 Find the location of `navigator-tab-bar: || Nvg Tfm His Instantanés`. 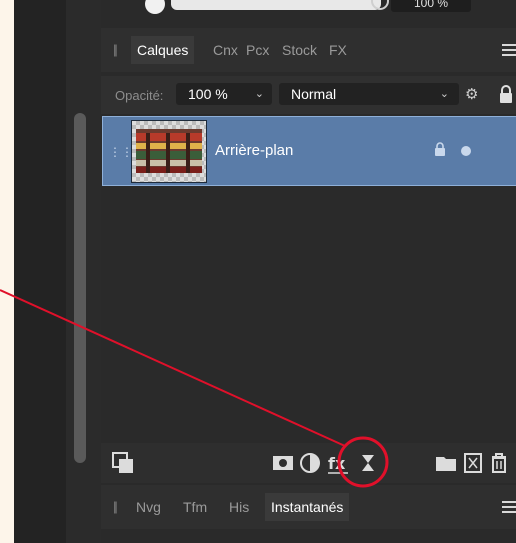

navigator-tab-bar: || Nvg Tfm His Instantanés is located at coordinates (308, 507).